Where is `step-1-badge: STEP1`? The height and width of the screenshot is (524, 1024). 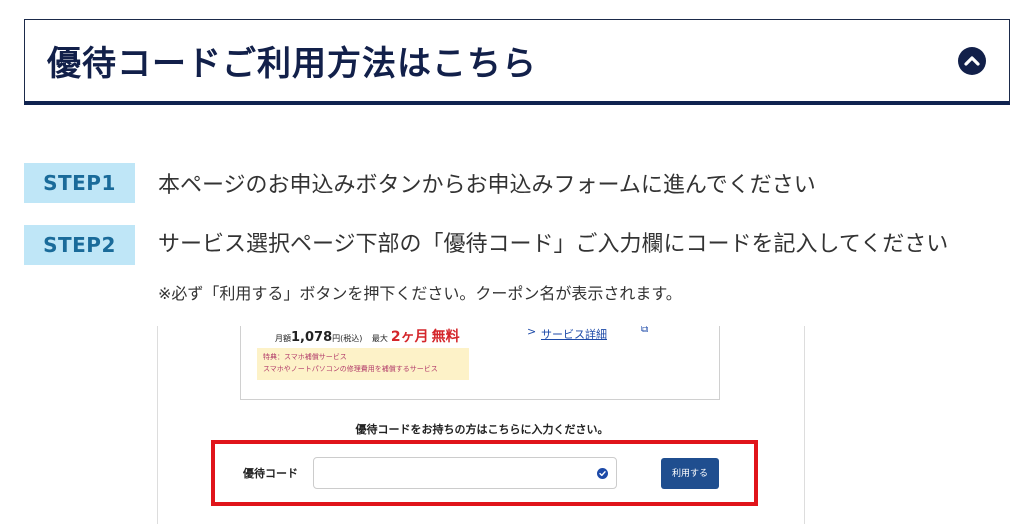 step-1-badge: STEP1 is located at coordinates (79, 183).